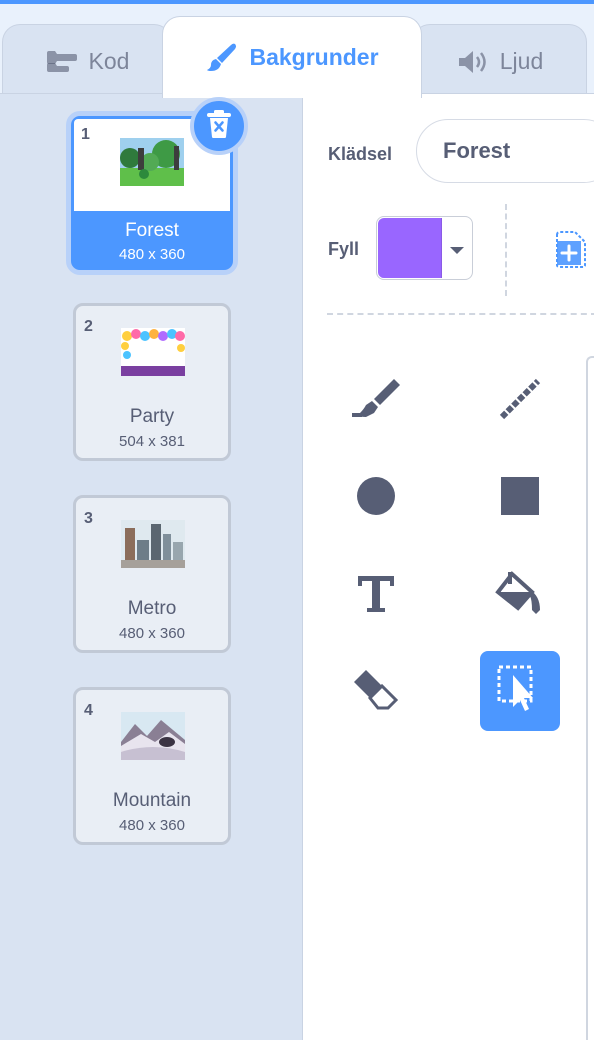 The height and width of the screenshot is (1040, 594). I want to click on fill-label: Fyll, so click(344, 249).